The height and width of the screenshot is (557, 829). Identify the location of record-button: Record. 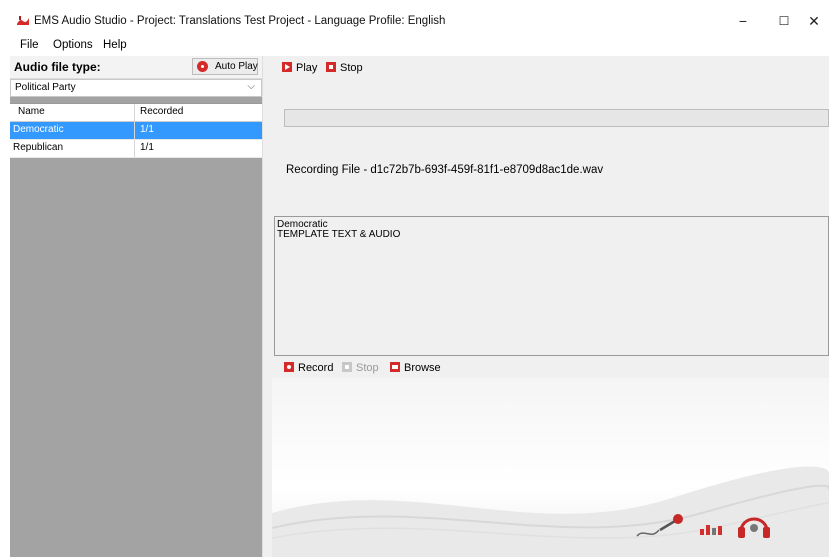
(308, 368).